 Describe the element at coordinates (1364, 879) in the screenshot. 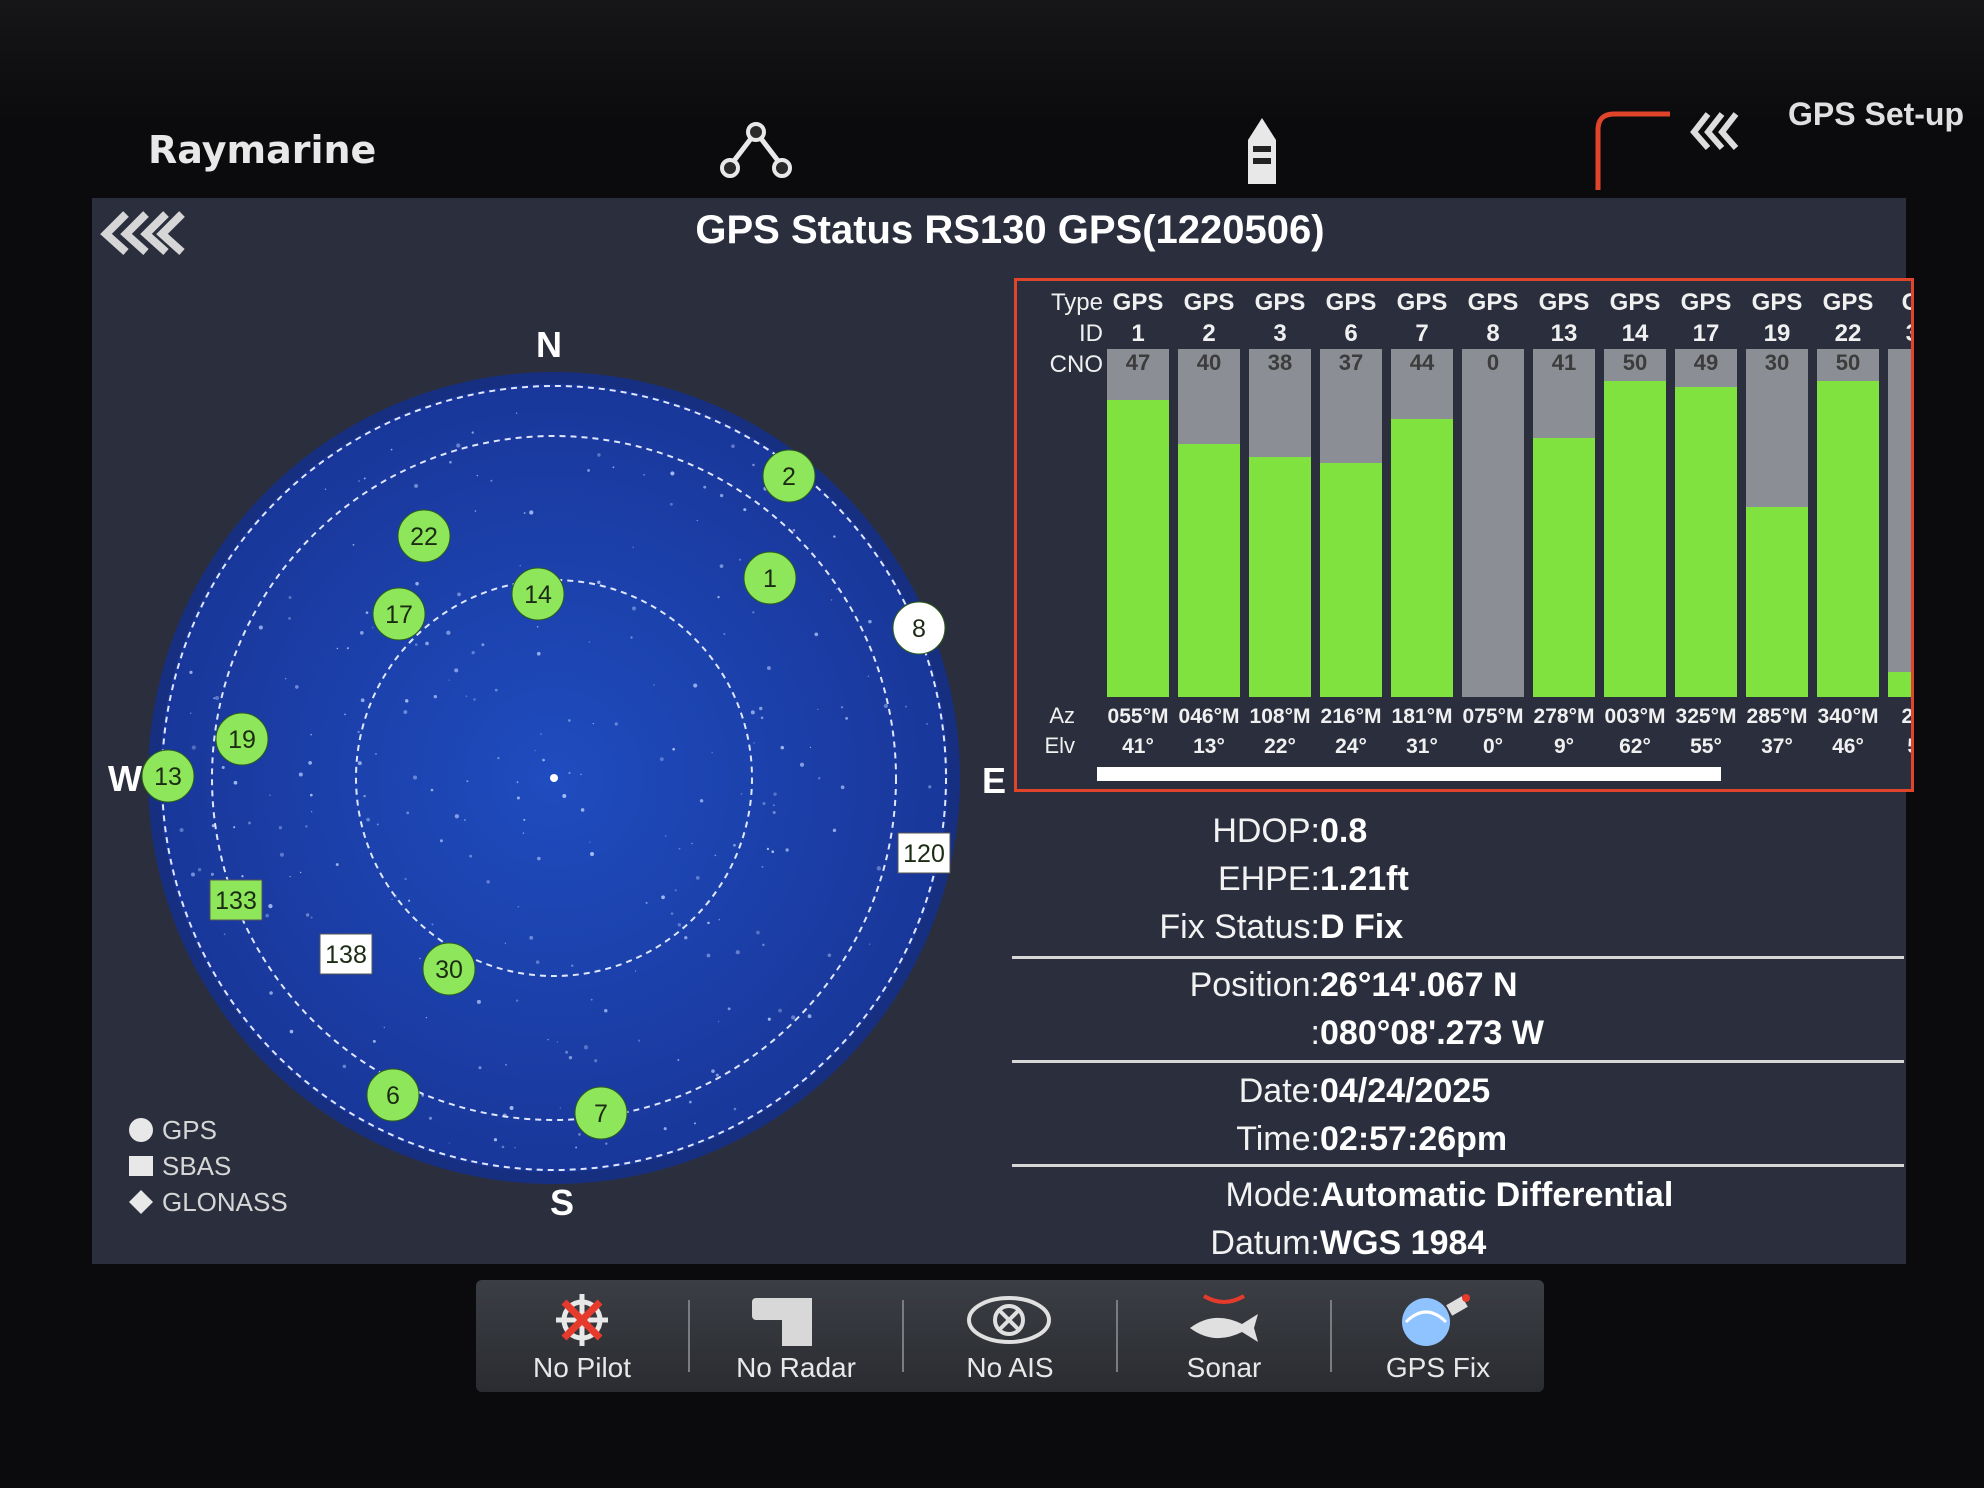

I see `ehpe-value: 1.21ft` at that location.